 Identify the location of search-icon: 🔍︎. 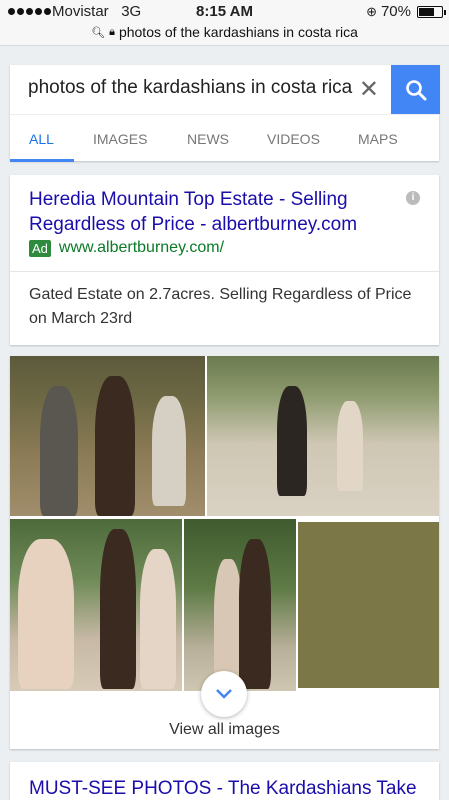
(98, 32).